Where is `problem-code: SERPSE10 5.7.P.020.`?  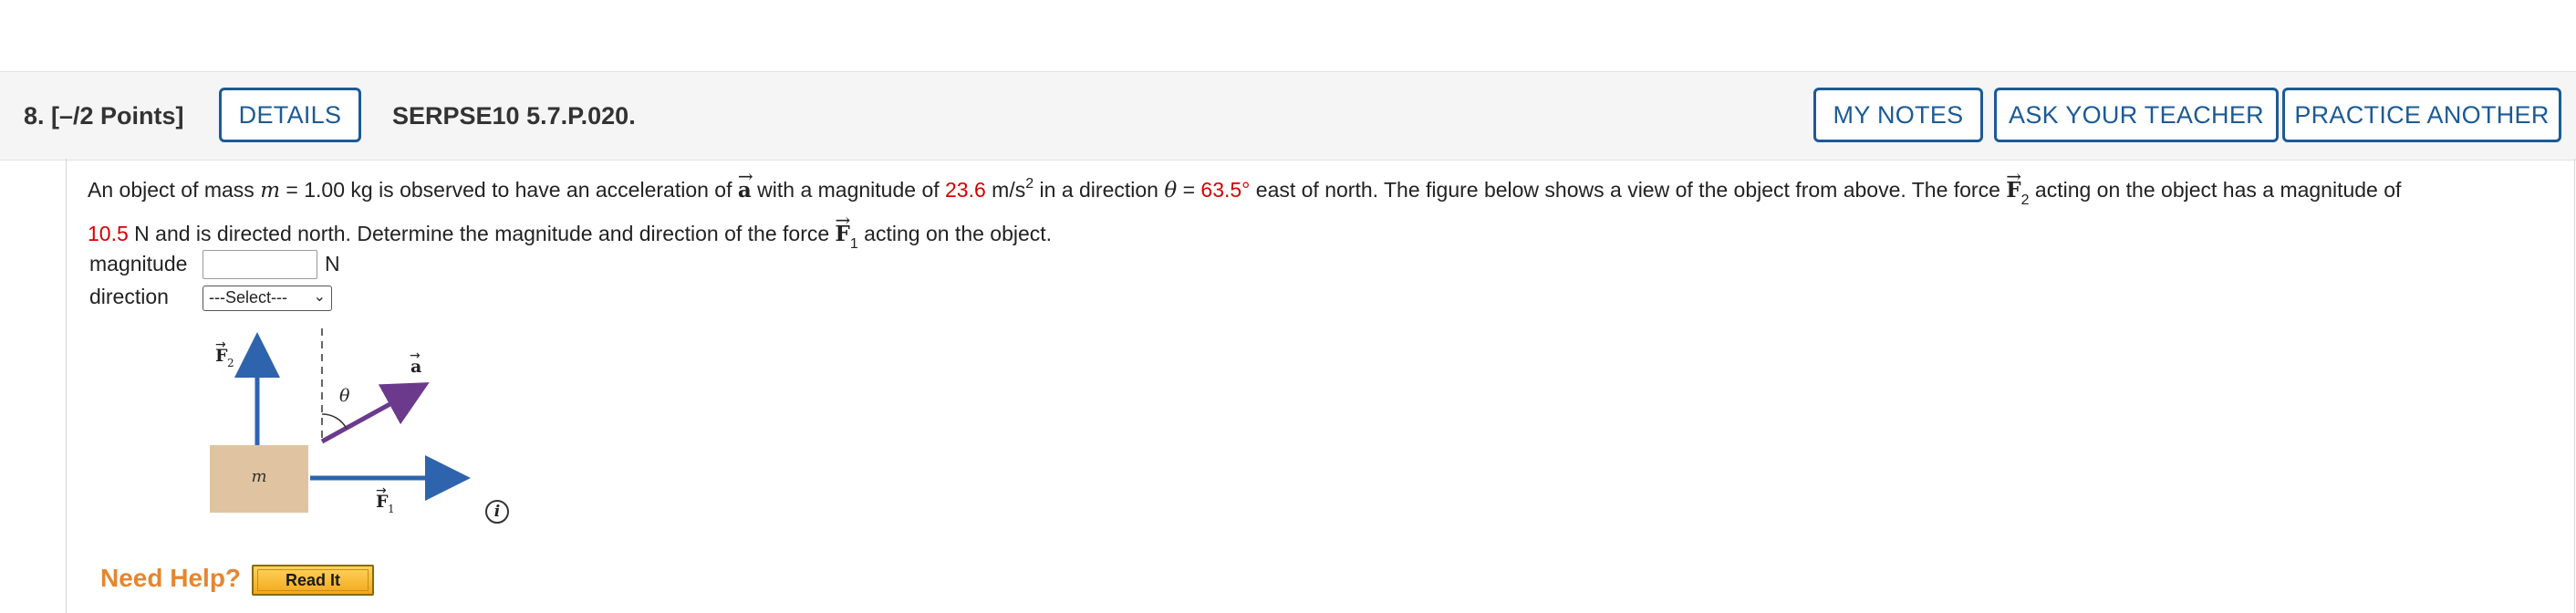 problem-code: SERPSE10 5.7.P.020. is located at coordinates (514, 116).